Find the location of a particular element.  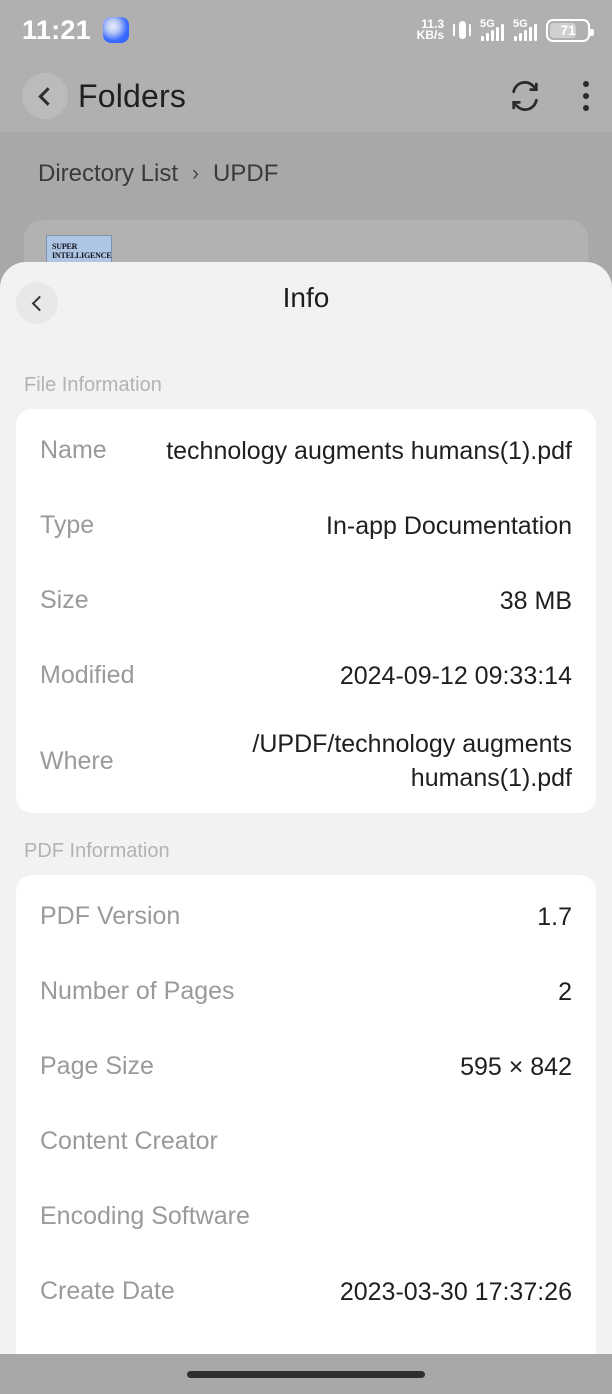

row-key: Where is located at coordinates (77, 760).